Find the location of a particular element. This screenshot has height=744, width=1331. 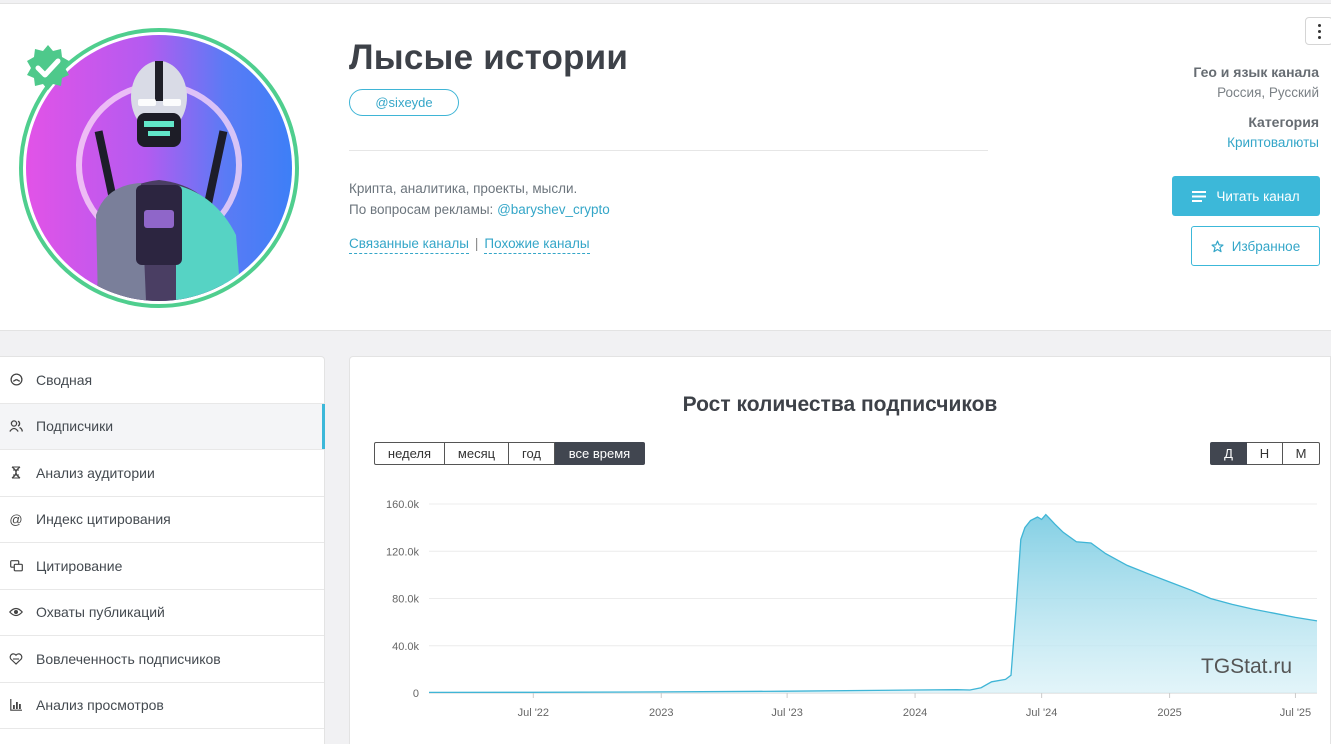

channel-handle-badge: @sixeyde is located at coordinates (404, 102).